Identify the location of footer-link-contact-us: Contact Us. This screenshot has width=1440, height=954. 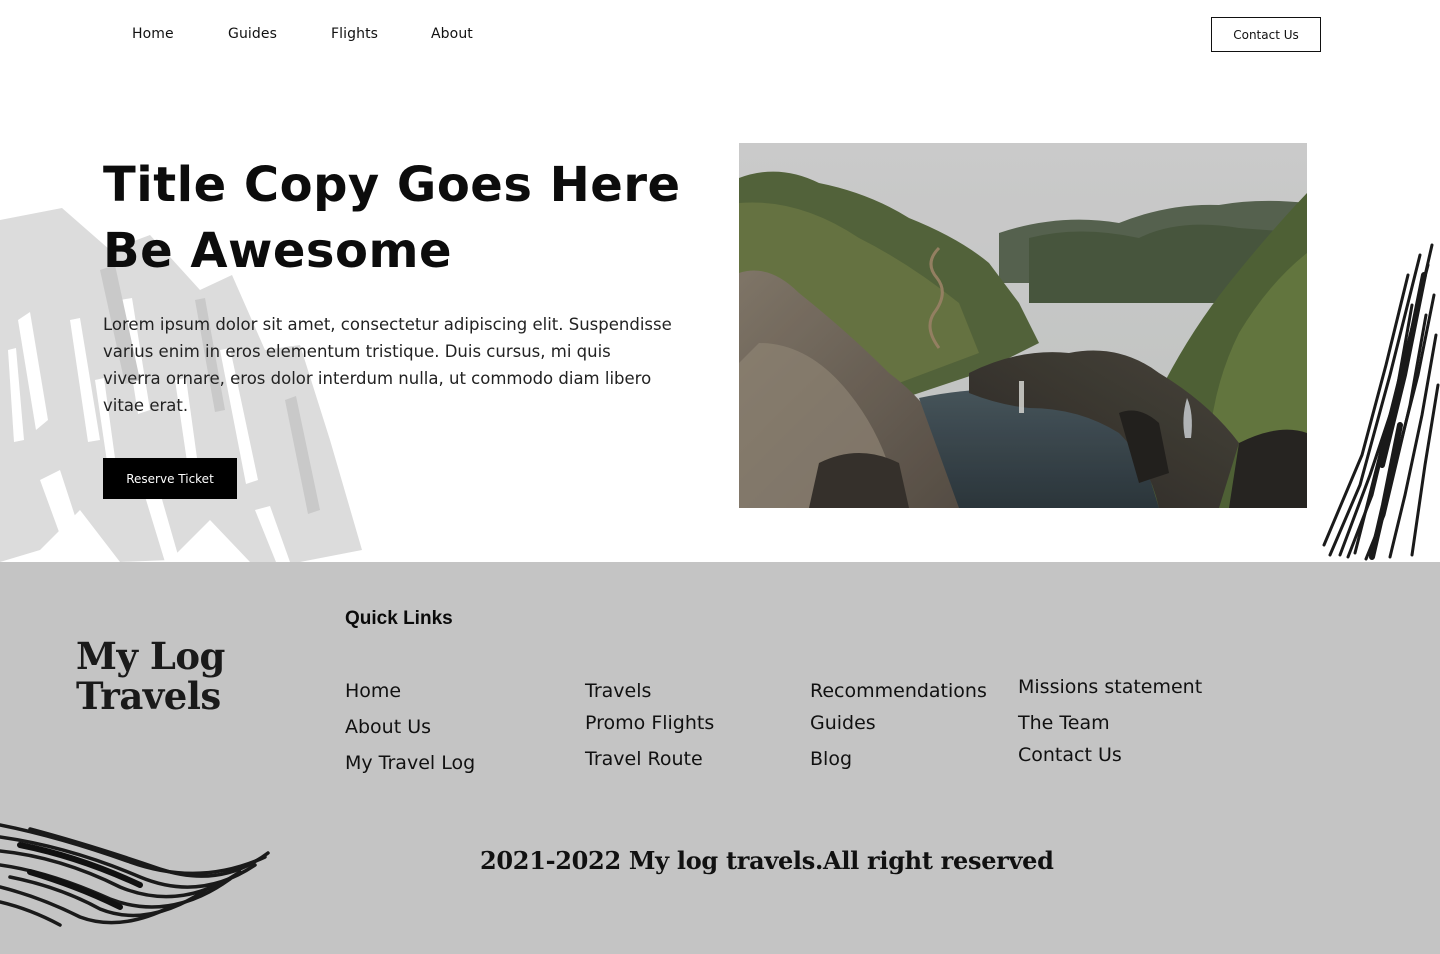
(1070, 755).